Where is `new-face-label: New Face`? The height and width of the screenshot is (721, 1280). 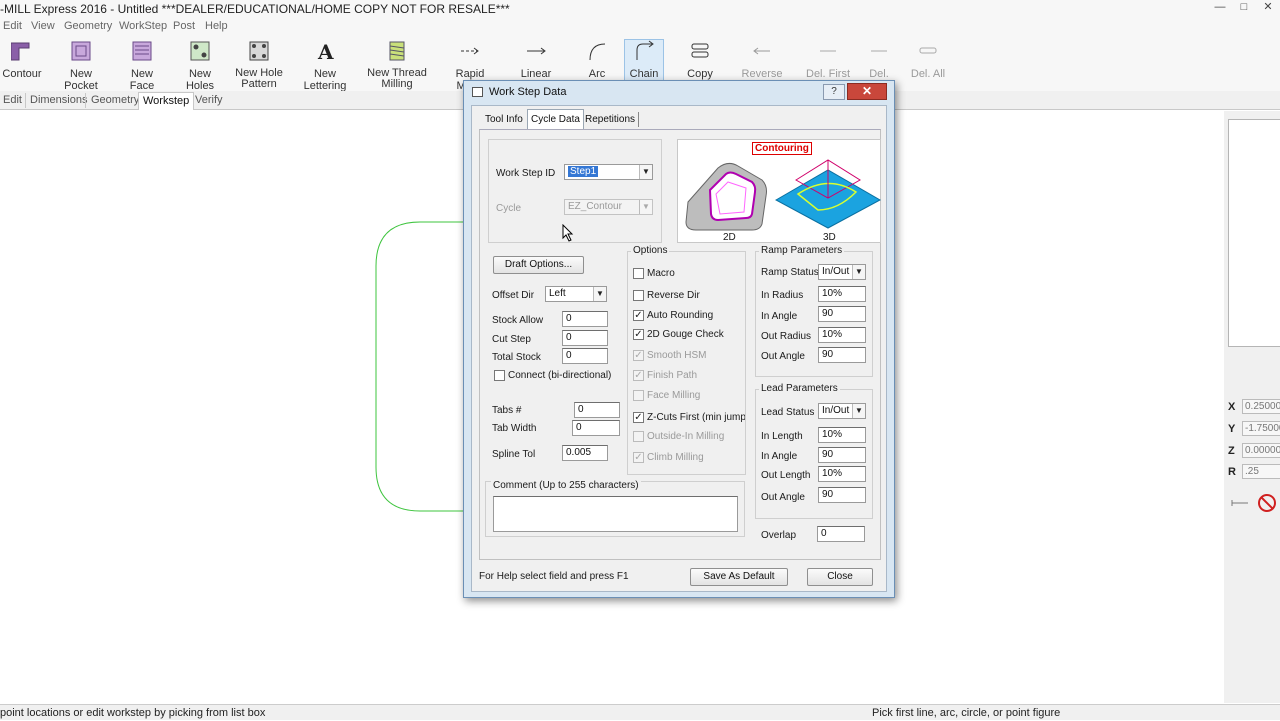 new-face-label: New Face is located at coordinates (142, 80).